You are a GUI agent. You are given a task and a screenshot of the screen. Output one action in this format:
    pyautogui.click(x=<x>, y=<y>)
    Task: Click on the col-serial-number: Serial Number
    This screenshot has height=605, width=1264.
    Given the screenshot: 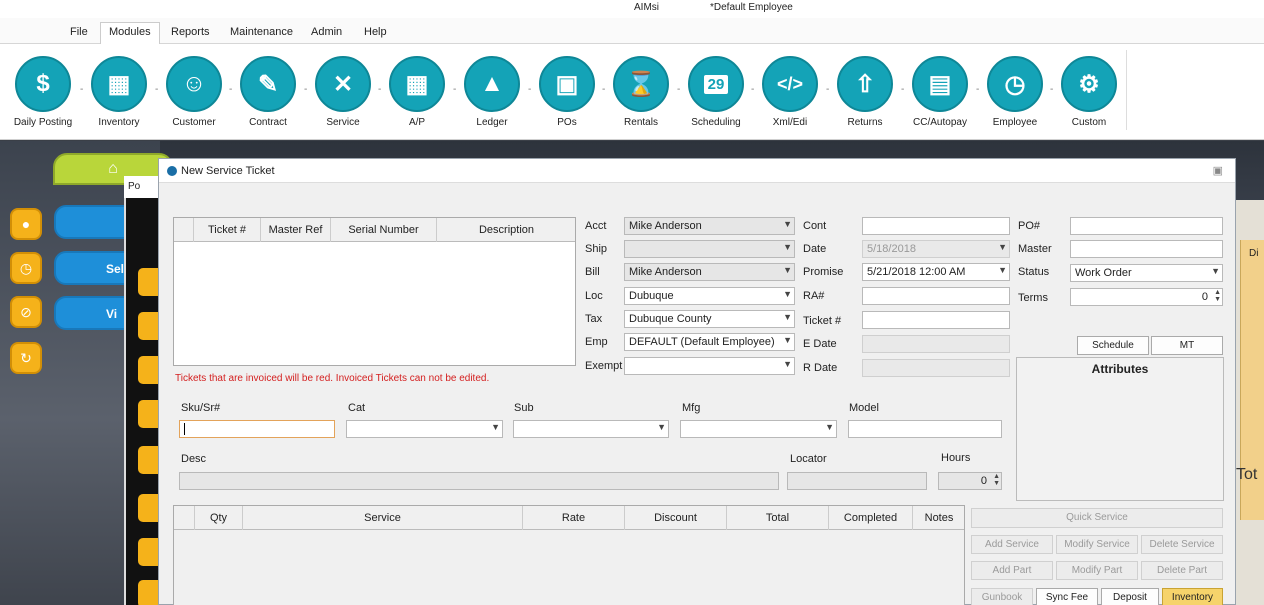 What is the action you would take?
    pyautogui.click(x=383, y=230)
    